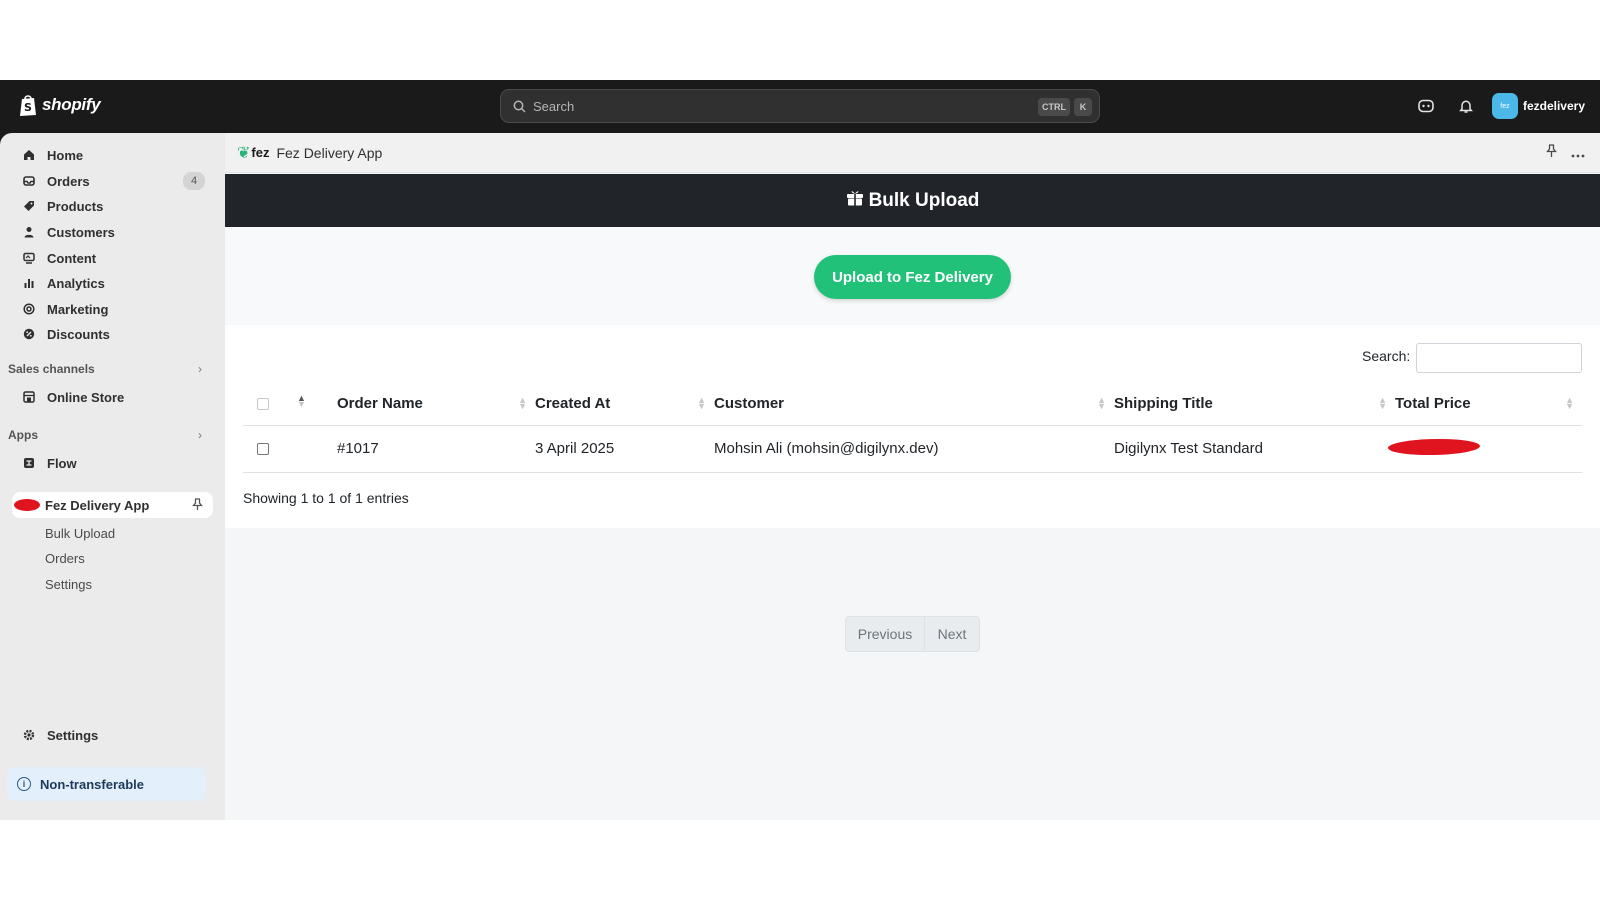 Image resolution: width=1600 pixels, height=900 pixels. Describe the element at coordinates (311, 449) in the screenshot. I see `row-empty-cell` at that location.